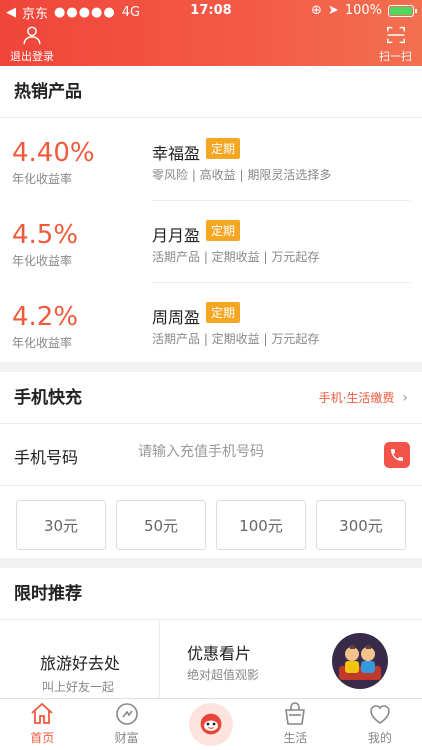 The width and height of the screenshot is (422, 750). What do you see at coordinates (211, 594) in the screenshot?
I see `recommend-title: 限时推荐` at bounding box center [211, 594].